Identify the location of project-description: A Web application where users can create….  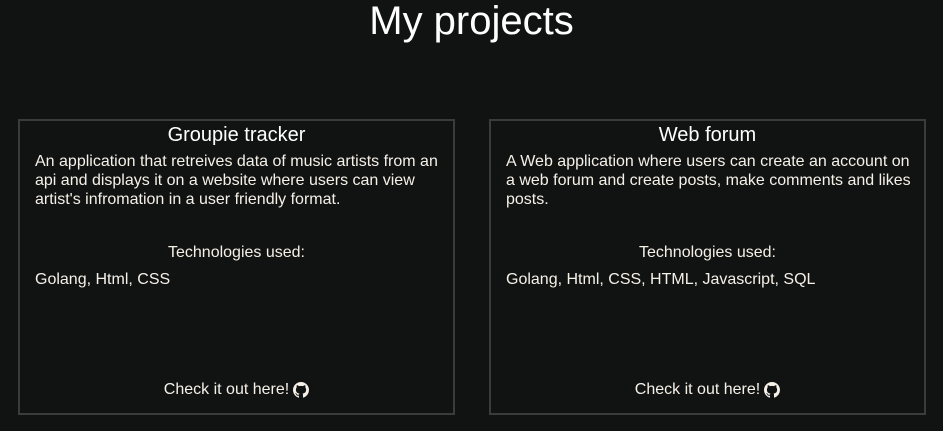
(708, 180).